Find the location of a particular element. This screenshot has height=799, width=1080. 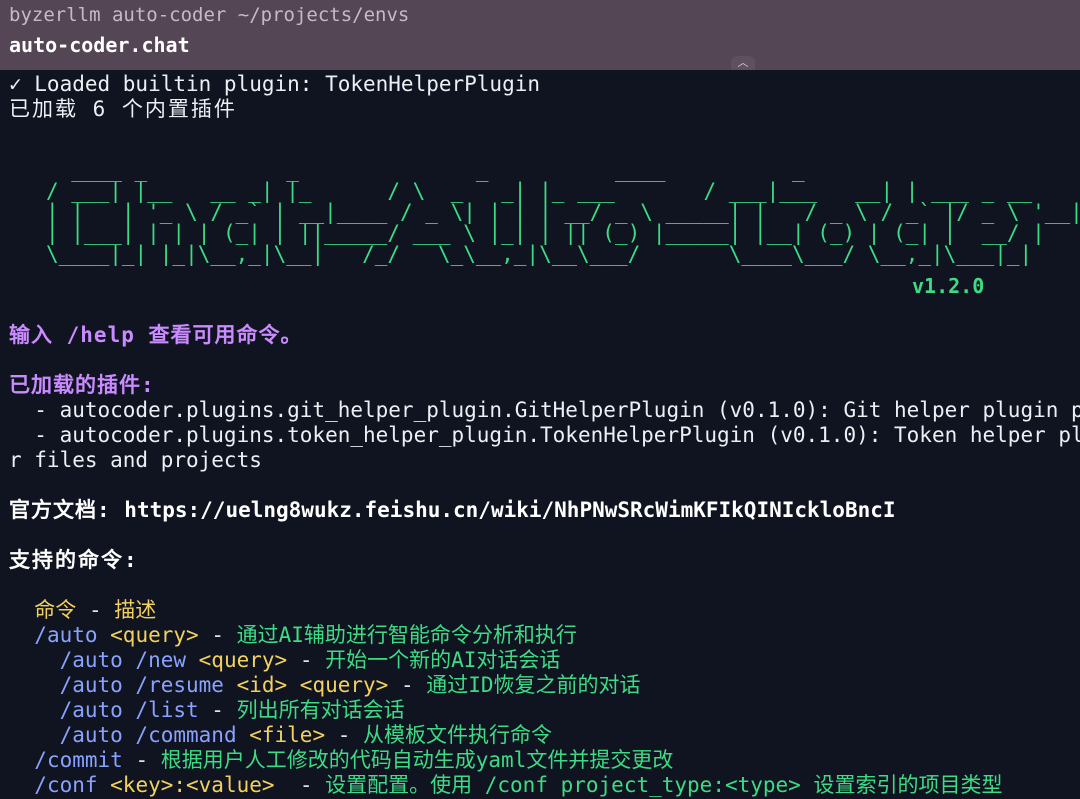

command-description: 通过AI辅助进行智能命令分析和执行 is located at coordinates (406, 635).